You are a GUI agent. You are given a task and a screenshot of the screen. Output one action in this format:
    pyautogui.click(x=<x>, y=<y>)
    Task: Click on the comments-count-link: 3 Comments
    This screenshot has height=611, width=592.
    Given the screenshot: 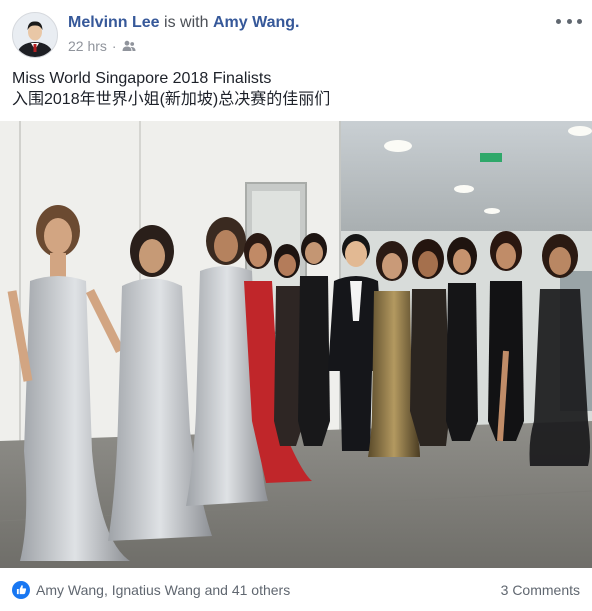 What is the action you would take?
    pyautogui.click(x=540, y=590)
    